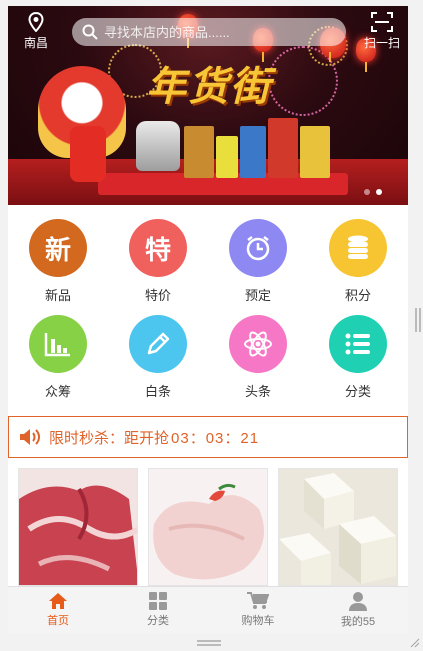  Describe the element at coordinates (358, 622) in the screenshot. I see `tab-label: 我的55` at that location.